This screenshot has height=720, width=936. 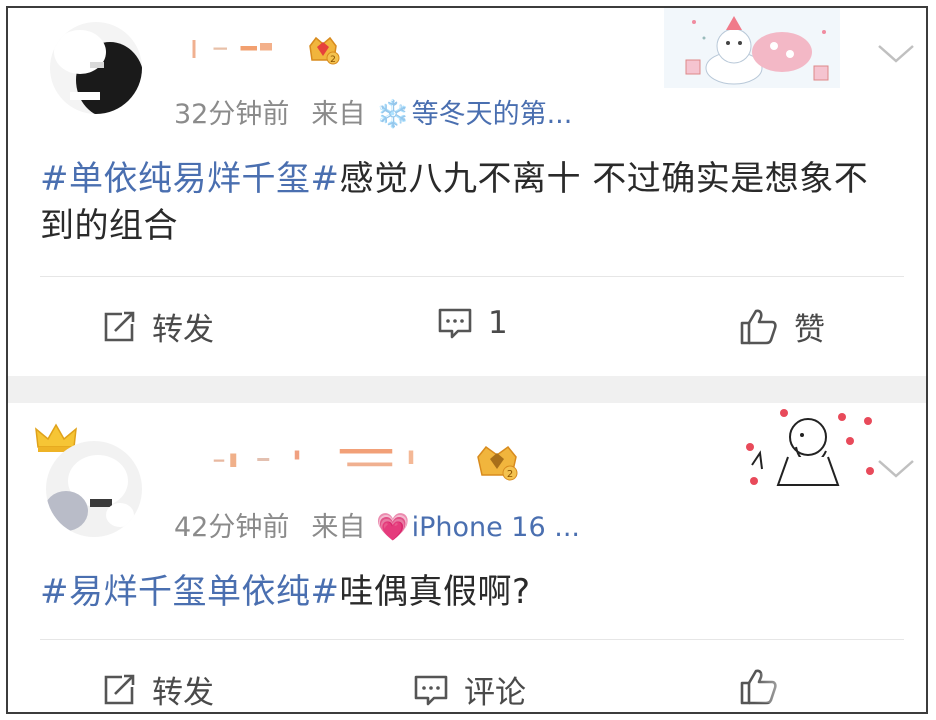 What do you see at coordinates (810, 447) in the screenshot?
I see `cartoon-decoration` at bounding box center [810, 447].